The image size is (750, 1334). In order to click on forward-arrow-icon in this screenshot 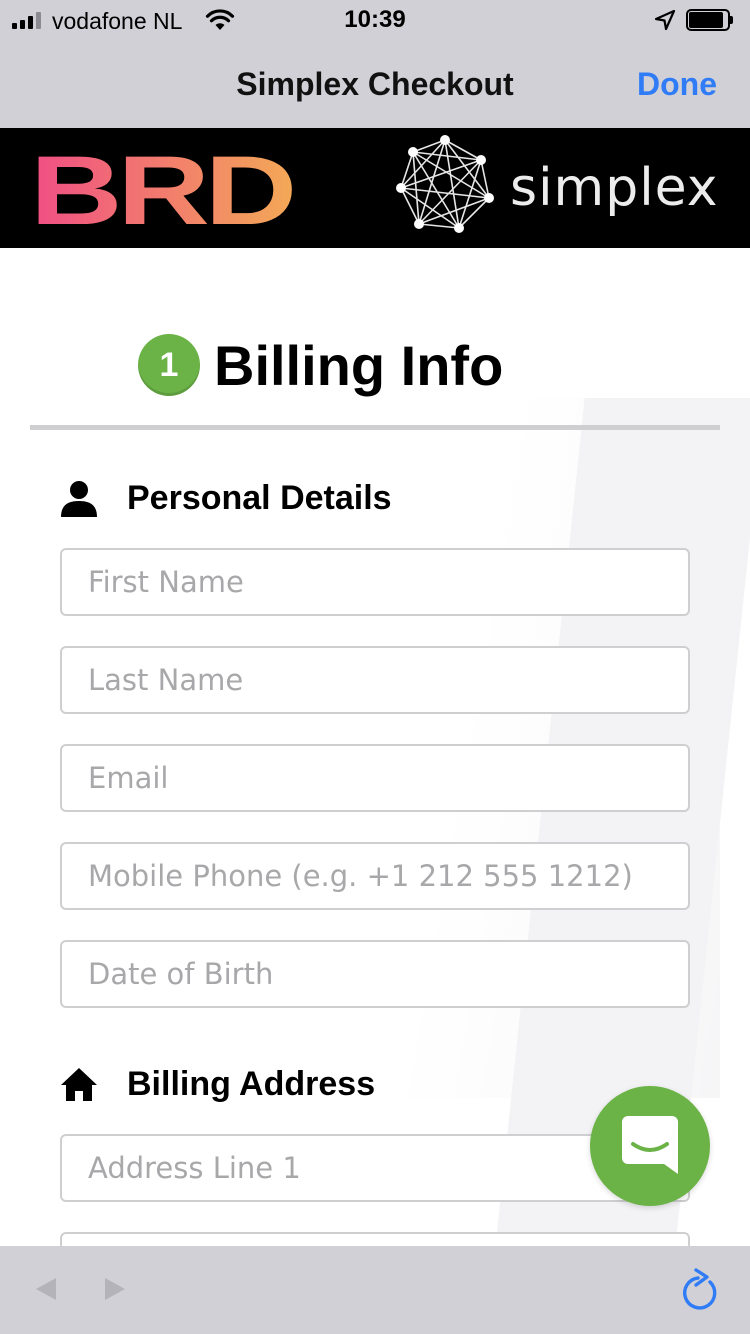, I will do `click(115, 1289)`.